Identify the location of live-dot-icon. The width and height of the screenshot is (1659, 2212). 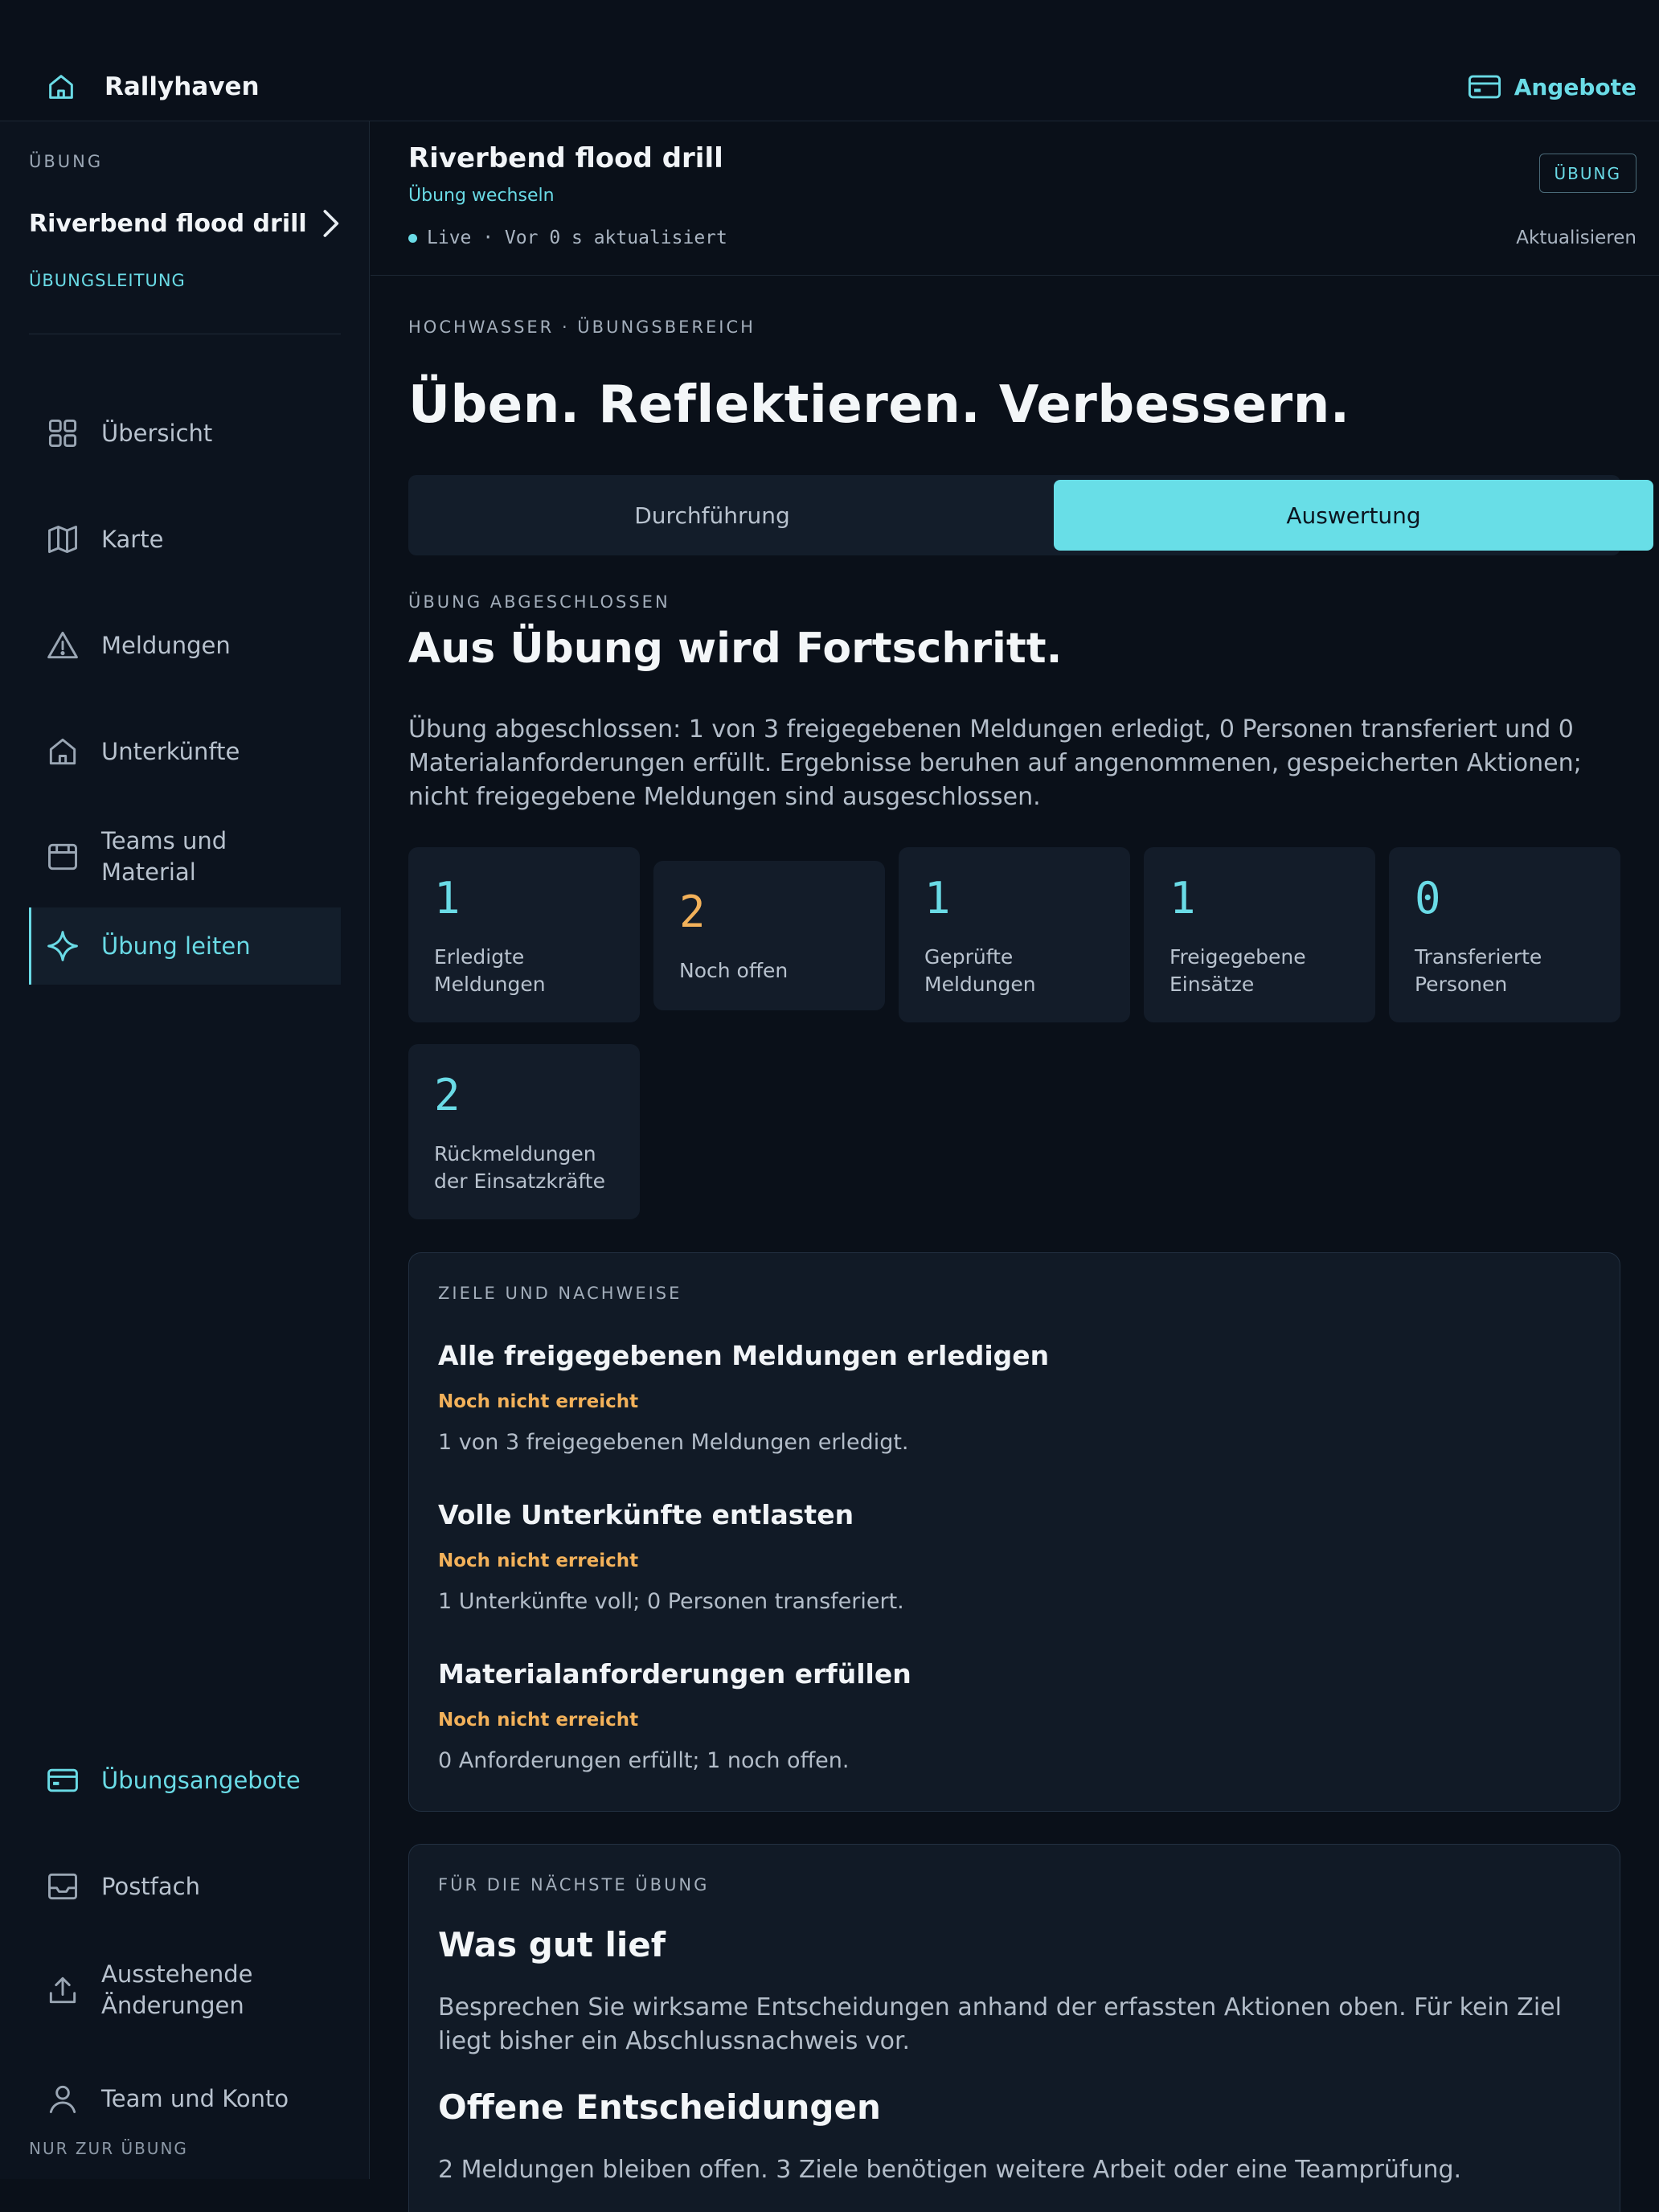
(412, 238).